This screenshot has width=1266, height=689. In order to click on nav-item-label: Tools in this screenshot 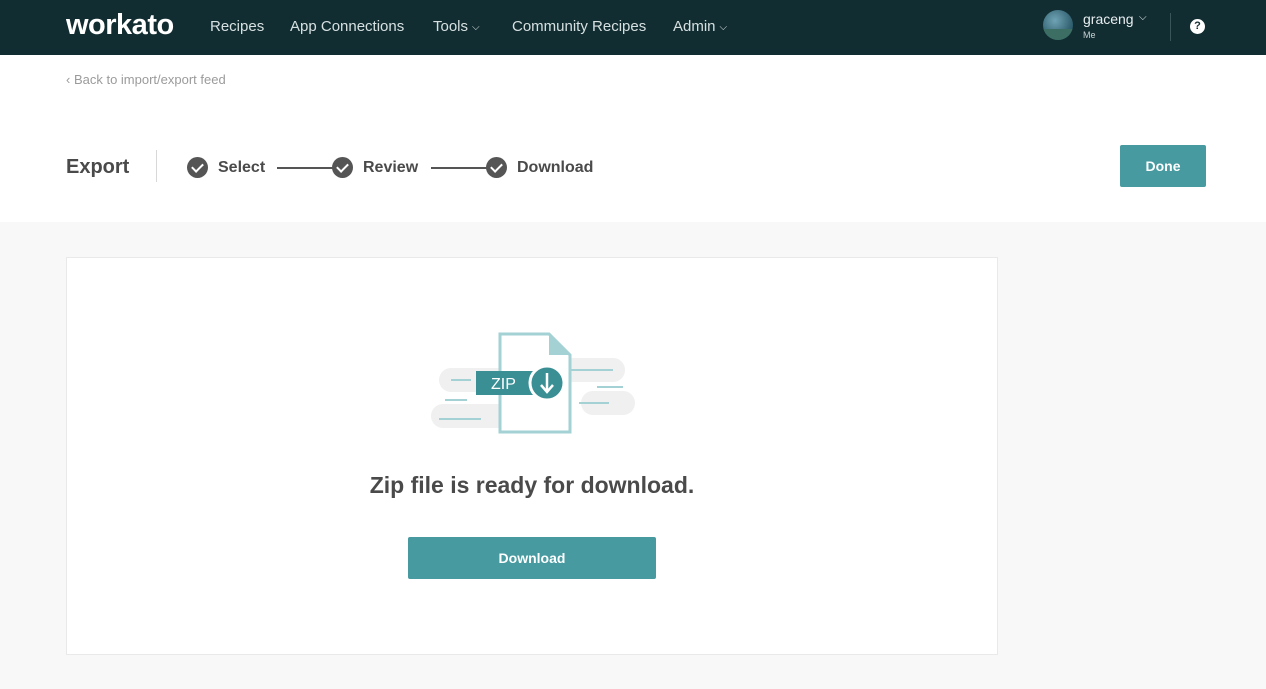, I will do `click(451, 26)`.